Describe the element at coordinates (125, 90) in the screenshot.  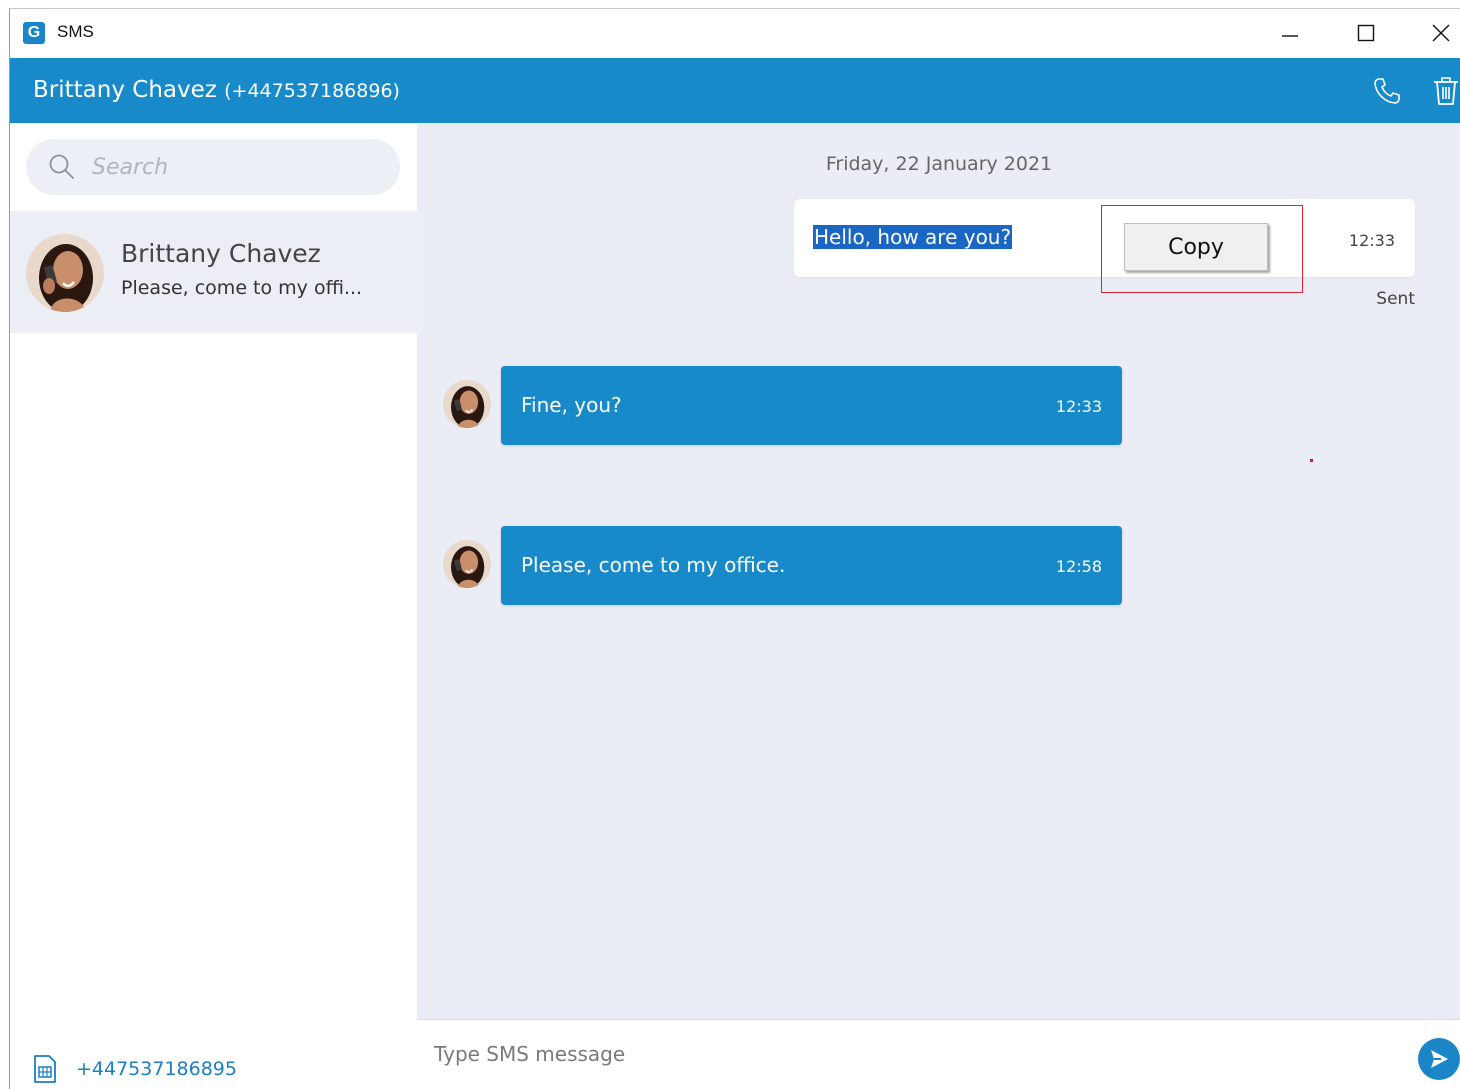
I see `contact-name: Brittany Chavez` at that location.